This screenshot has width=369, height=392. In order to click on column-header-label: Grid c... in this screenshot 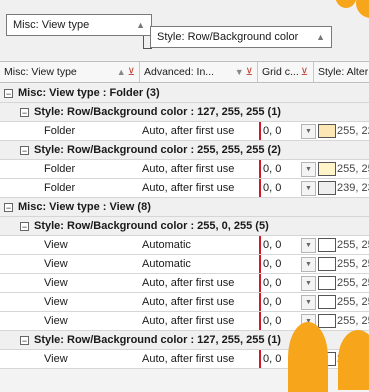, I will do `click(280, 72)`.